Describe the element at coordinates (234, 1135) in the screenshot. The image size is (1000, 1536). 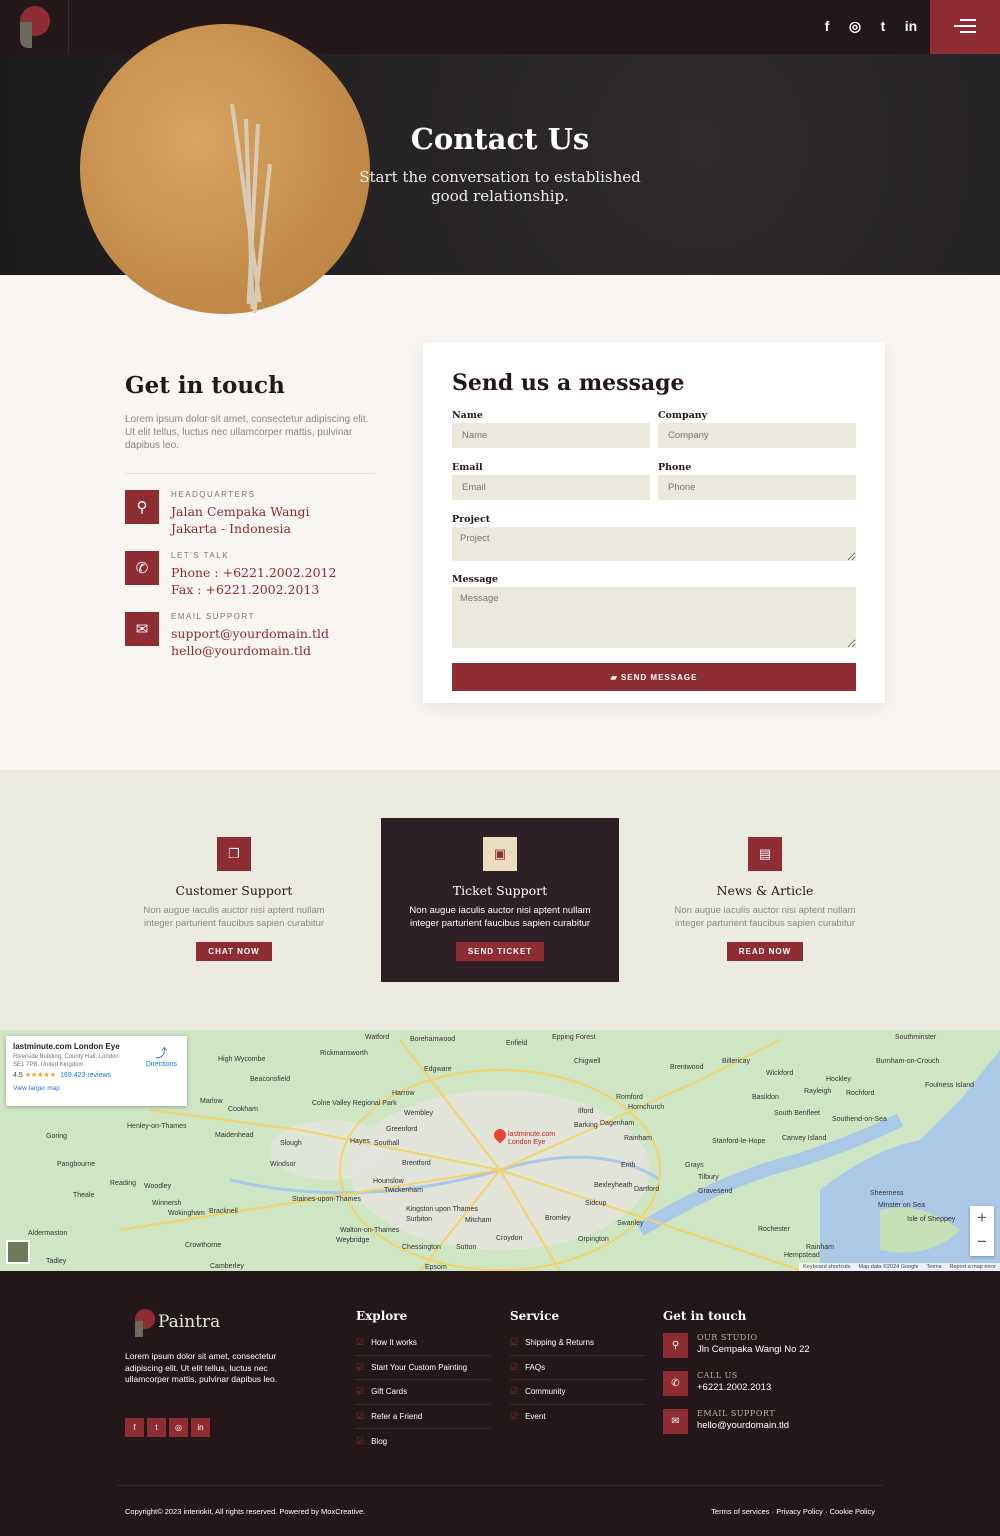
I see `map-place-label: Maidenhead` at that location.